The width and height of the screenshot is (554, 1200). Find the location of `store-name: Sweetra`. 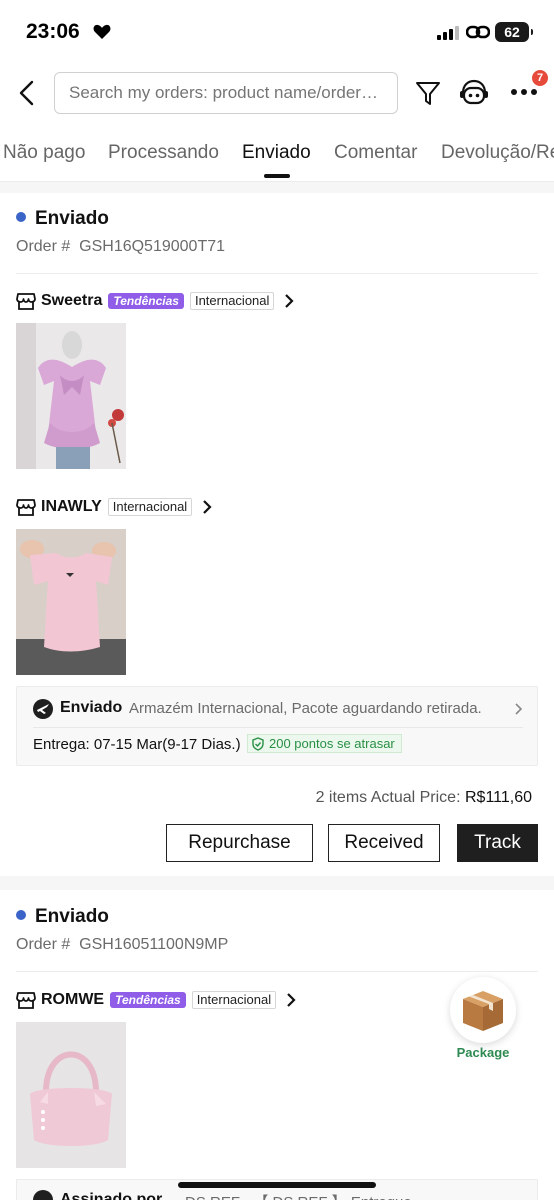

store-name: Sweetra is located at coordinates (72, 300).